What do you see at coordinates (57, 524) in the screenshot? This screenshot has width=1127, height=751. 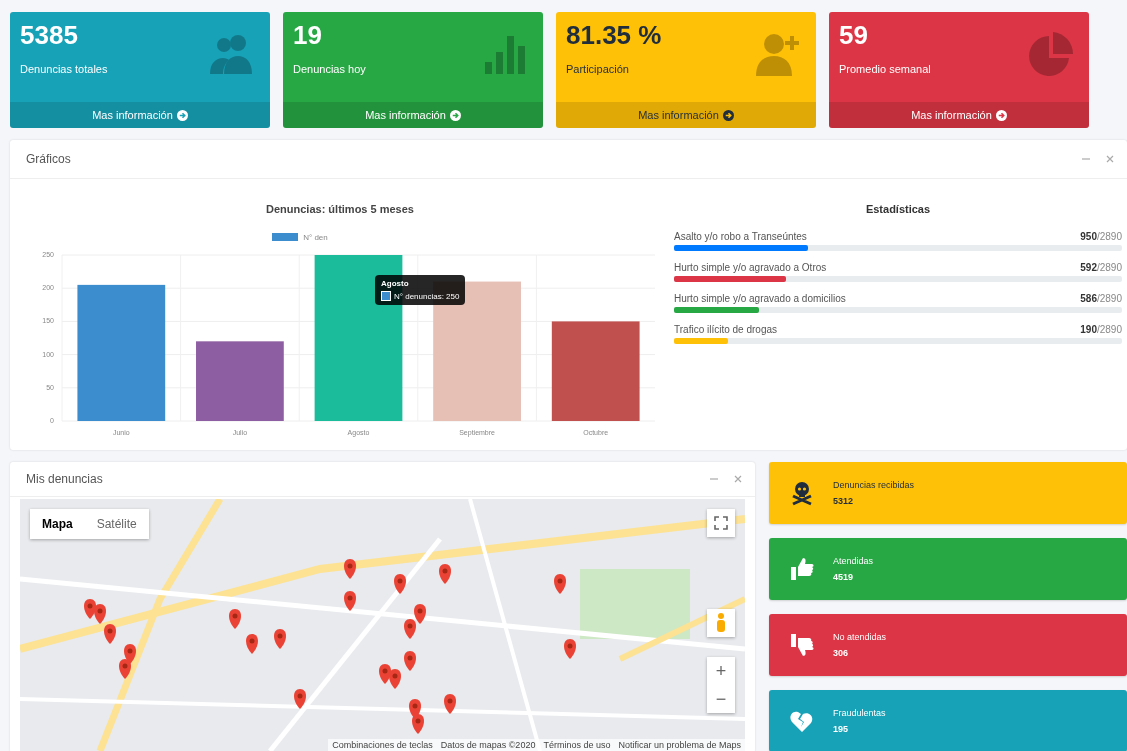 I see `map-type-tab: Mapa` at bounding box center [57, 524].